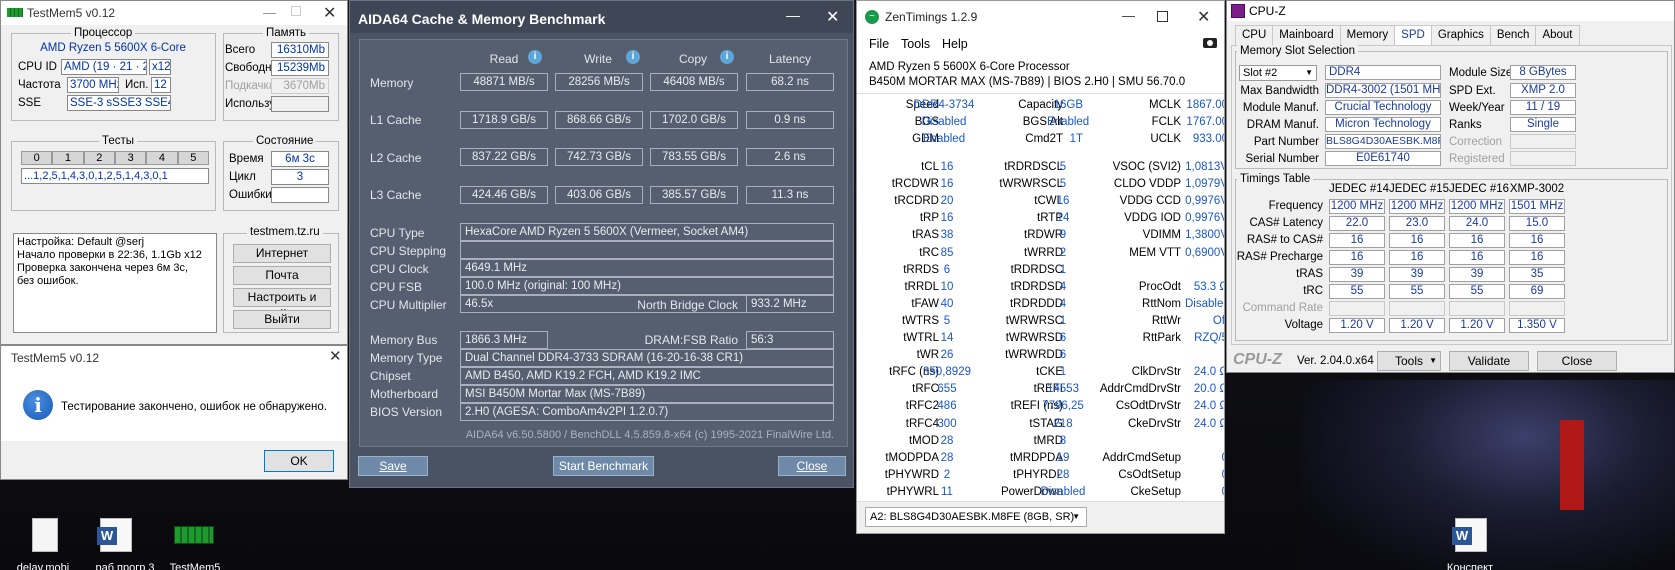 Image resolution: width=1675 pixels, height=570 pixels. Describe the element at coordinates (299, 461) in the screenshot. I see `ok-button: OK` at that location.